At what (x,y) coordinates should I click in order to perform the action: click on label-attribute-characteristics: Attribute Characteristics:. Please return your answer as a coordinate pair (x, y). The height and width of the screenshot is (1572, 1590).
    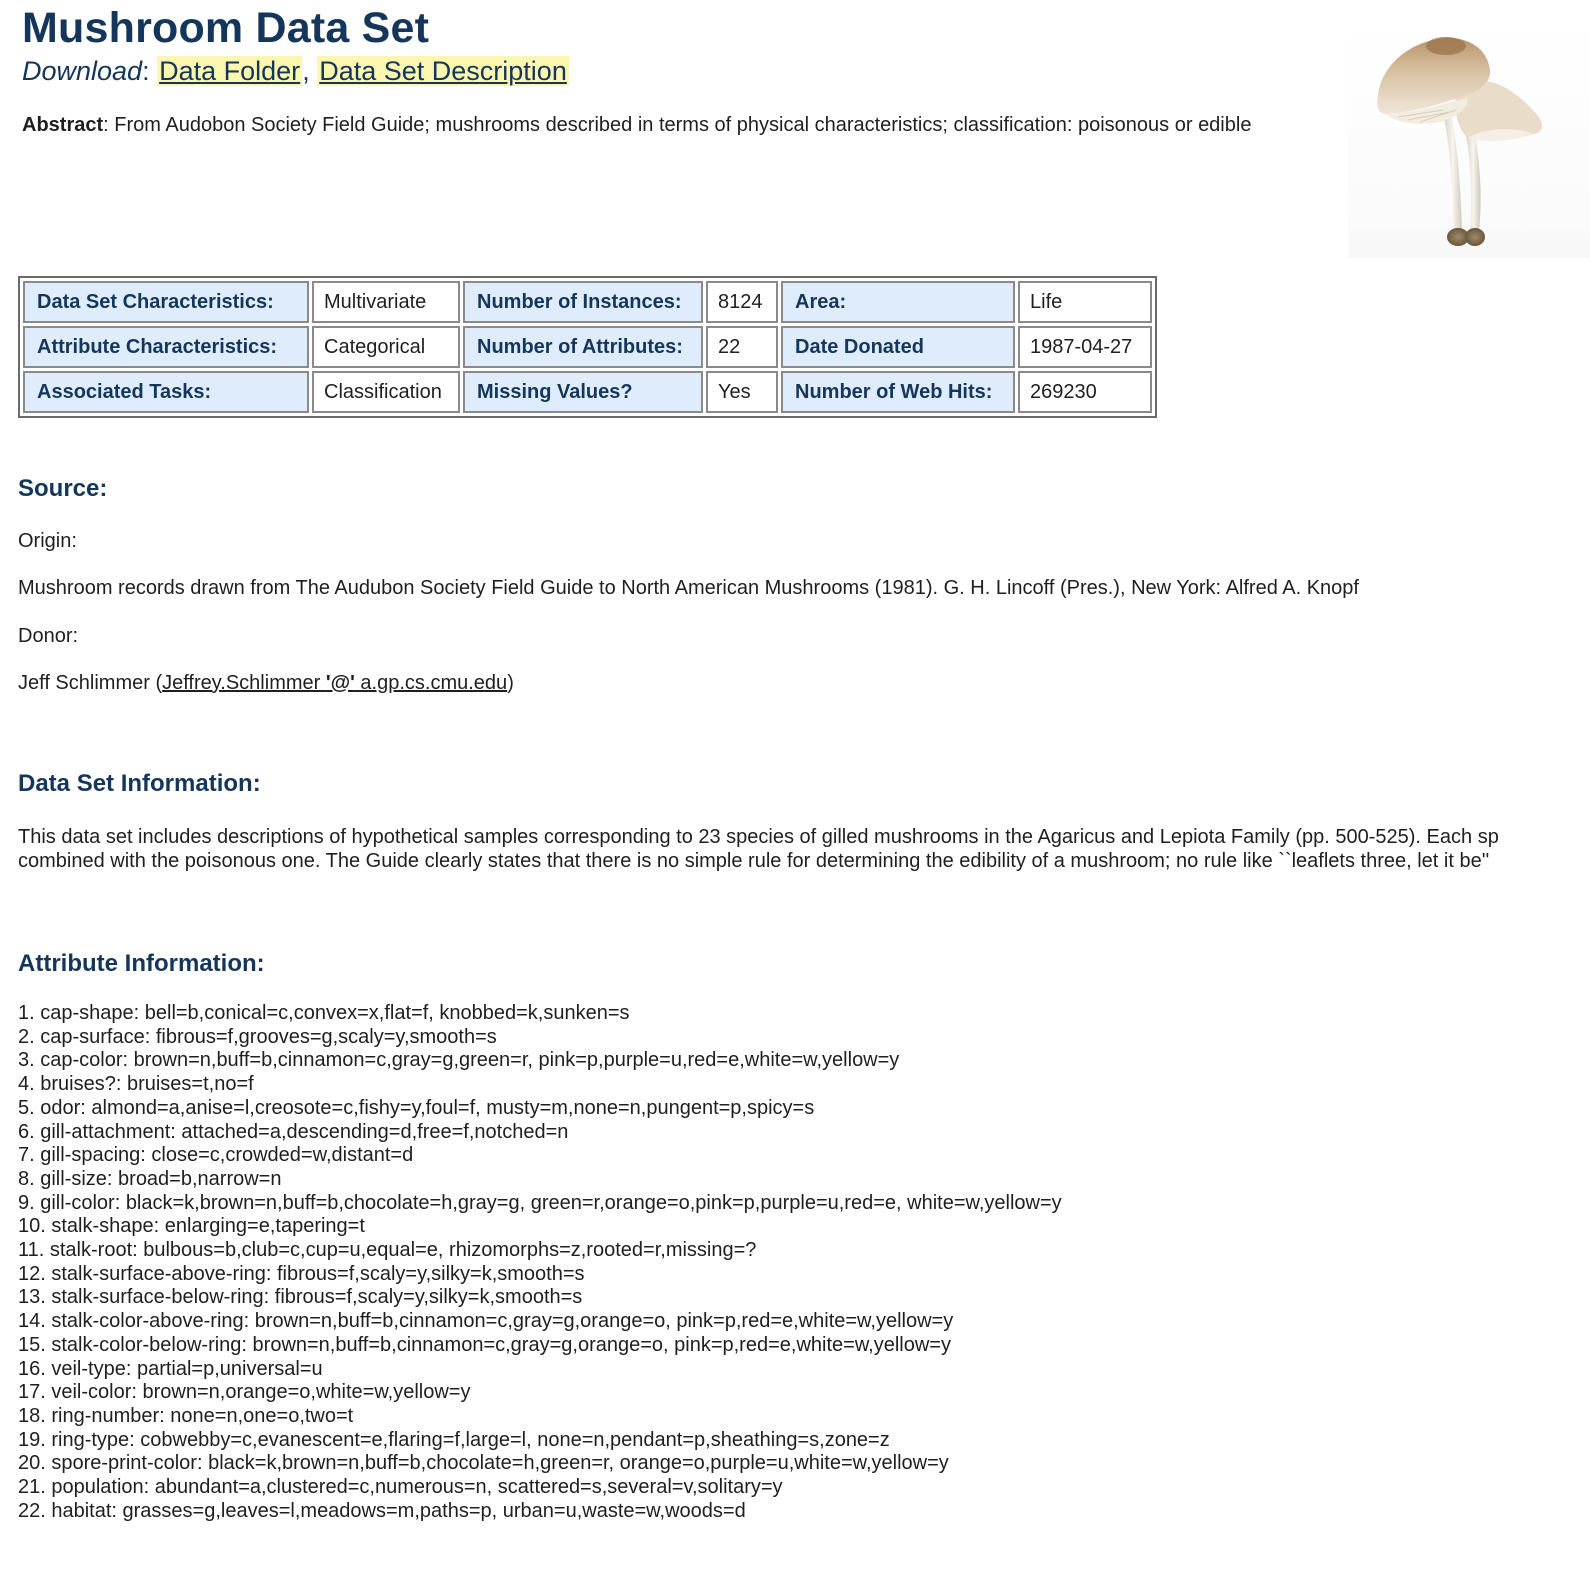
    Looking at the image, I should click on (166, 347).